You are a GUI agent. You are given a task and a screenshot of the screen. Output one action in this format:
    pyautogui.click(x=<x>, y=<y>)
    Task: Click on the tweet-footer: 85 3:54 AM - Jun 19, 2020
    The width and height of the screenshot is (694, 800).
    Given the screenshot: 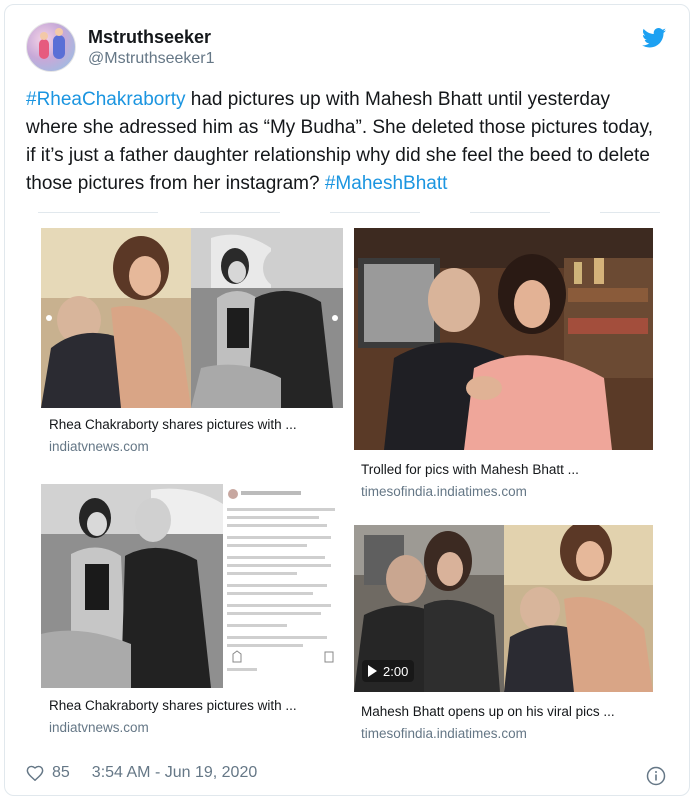 What is the action you would take?
    pyautogui.click(x=141, y=773)
    